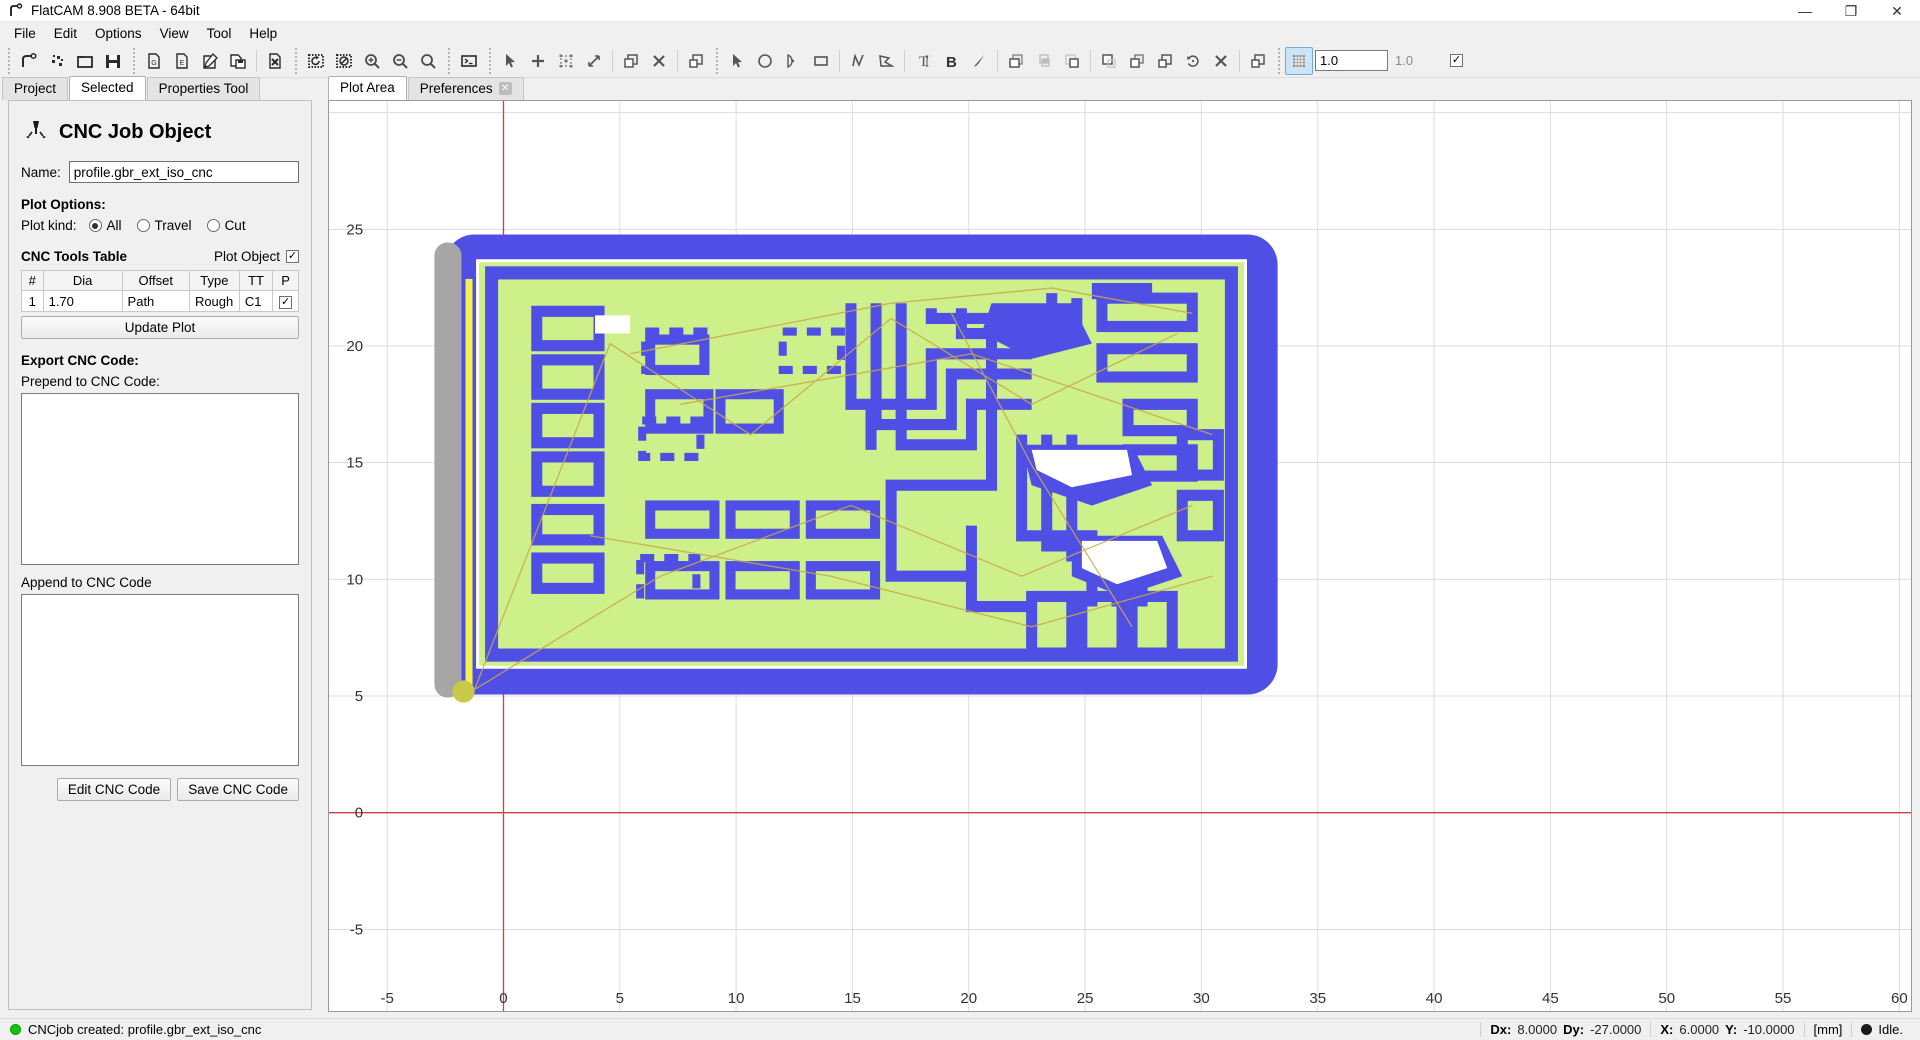 Image resolution: width=1920 pixels, height=1040 pixels. What do you see at coordinates (428, 61) in the screenshot?
I see `zoom-fit-icon` at bounding box center [428, 61].